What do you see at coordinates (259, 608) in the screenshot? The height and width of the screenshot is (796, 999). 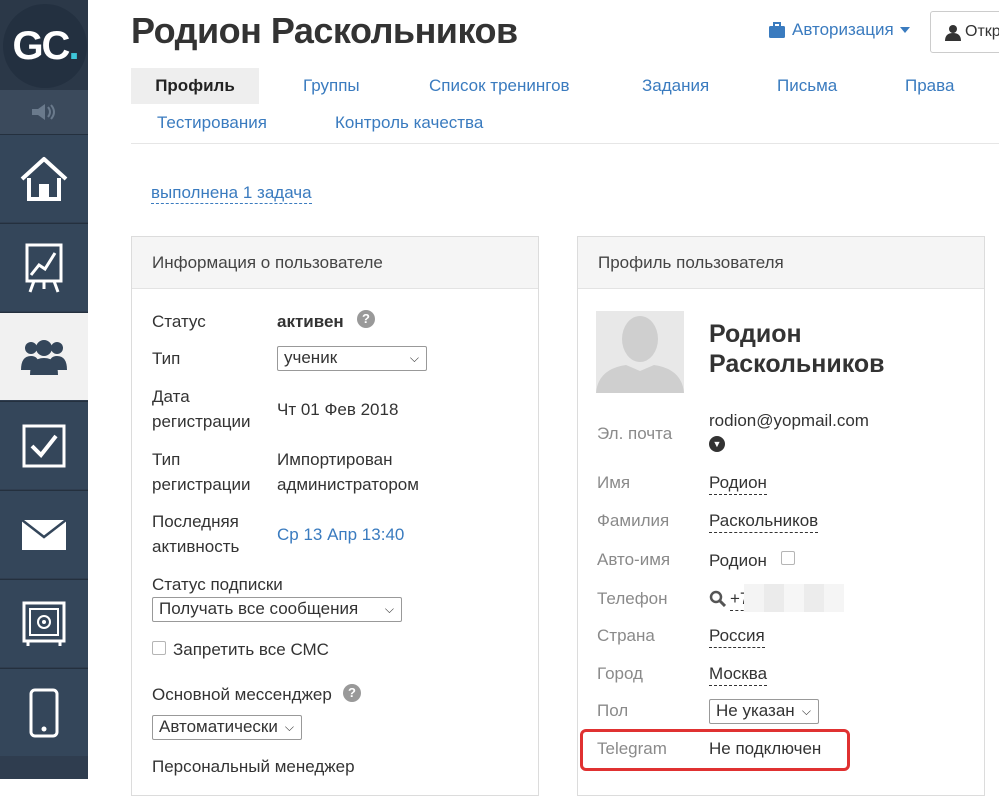 I see `subscription-select-value: Получать все сообщения` at bounding box center [259, 608].